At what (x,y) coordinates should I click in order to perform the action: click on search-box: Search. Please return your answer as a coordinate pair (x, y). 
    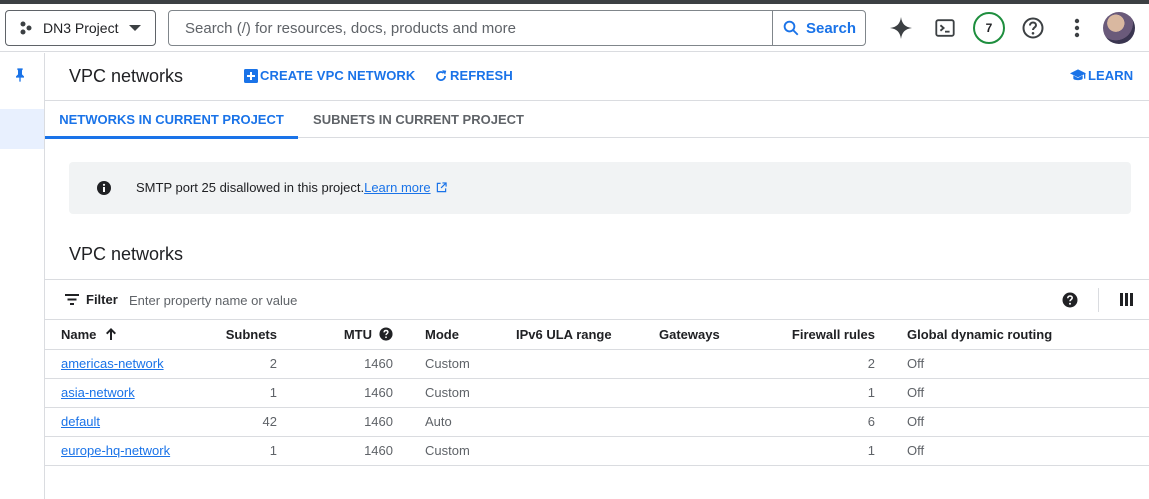
    Looking at the image, I should click on (517, 28).